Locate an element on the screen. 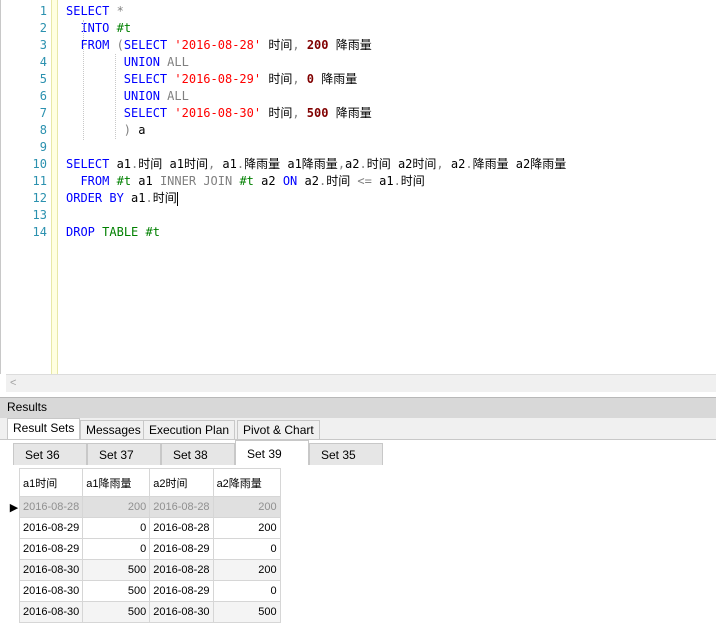 The width and height of the screenshot is (716, 628). line-number: 8 is located at coordinates (43, 130).